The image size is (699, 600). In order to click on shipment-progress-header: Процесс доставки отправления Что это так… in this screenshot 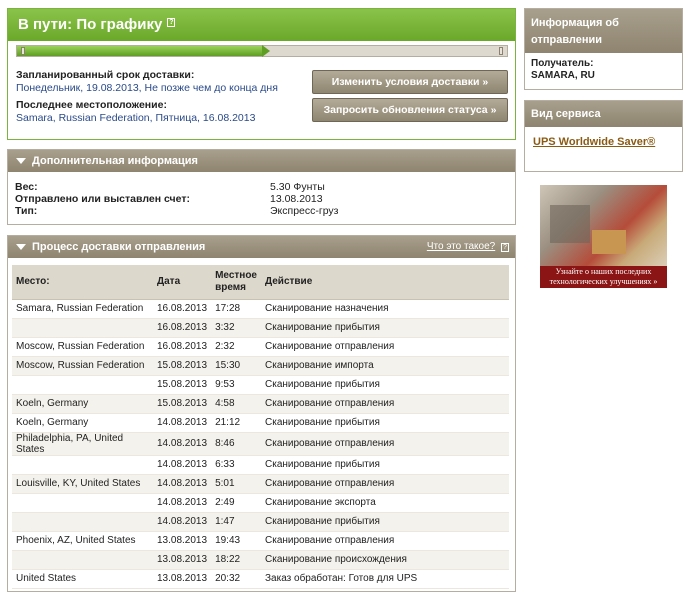, I will do `click(261, 247)`.